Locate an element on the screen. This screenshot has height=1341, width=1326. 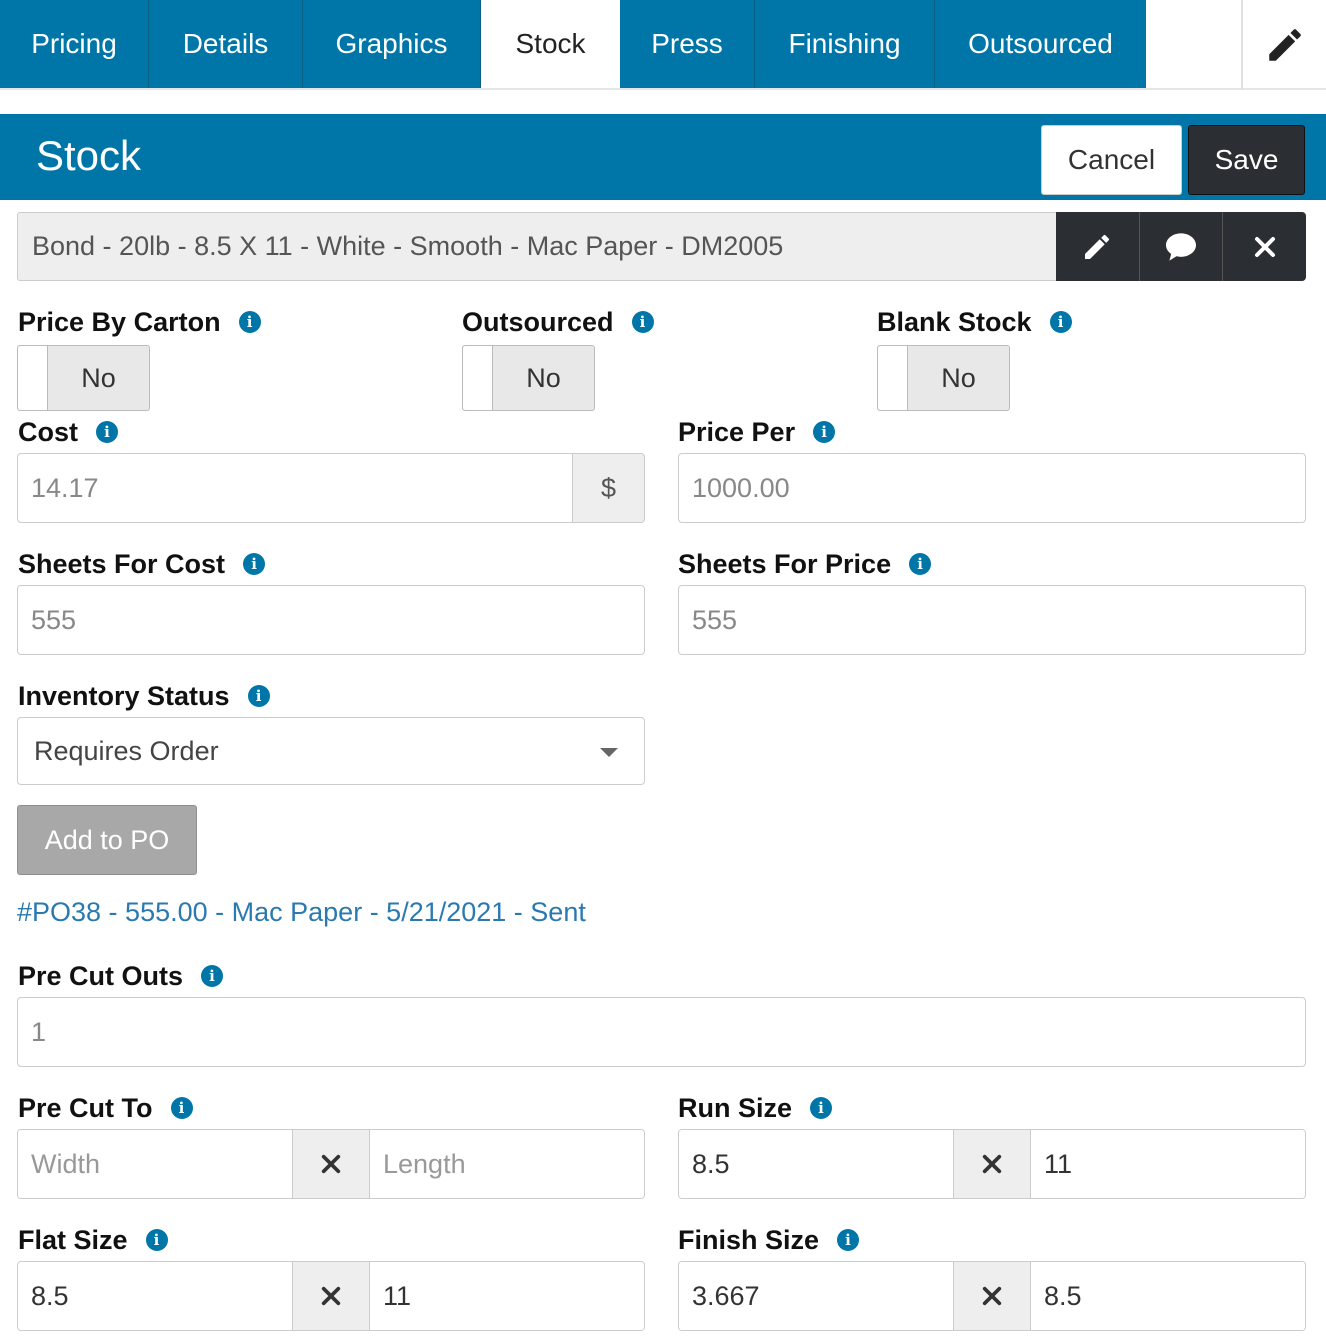
inventory-status-label: Inventory Status i is located at coordinates (144, 696).